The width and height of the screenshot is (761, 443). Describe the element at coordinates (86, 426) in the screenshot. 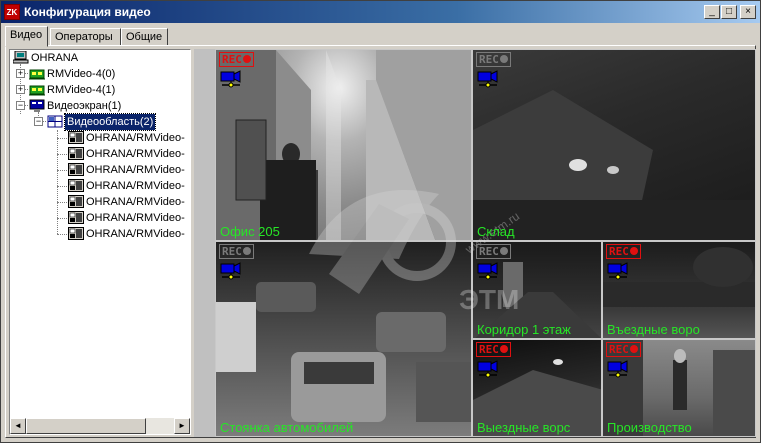

I see `scroll-thumb` at that location.